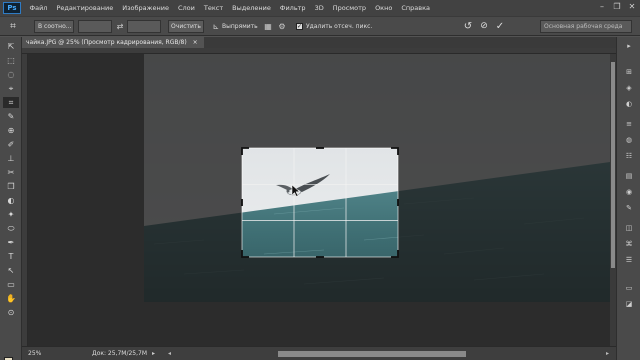 This screenshot has height=360, width=640. Describe the element at coordinates (11, 88) in the screenshot. I see `quick-select-tool-icon: ⌖` at that location.